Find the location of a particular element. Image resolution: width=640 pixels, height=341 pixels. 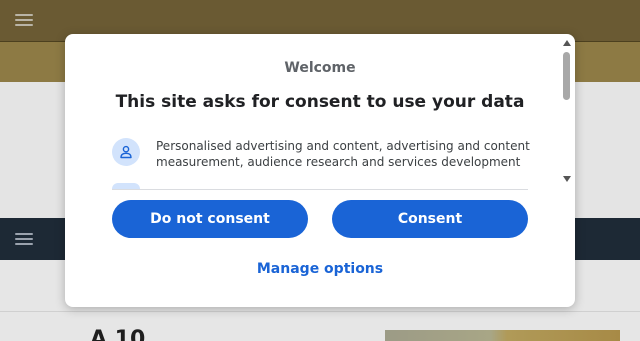

consent-button: Consent is located at coordinates (430, 219).